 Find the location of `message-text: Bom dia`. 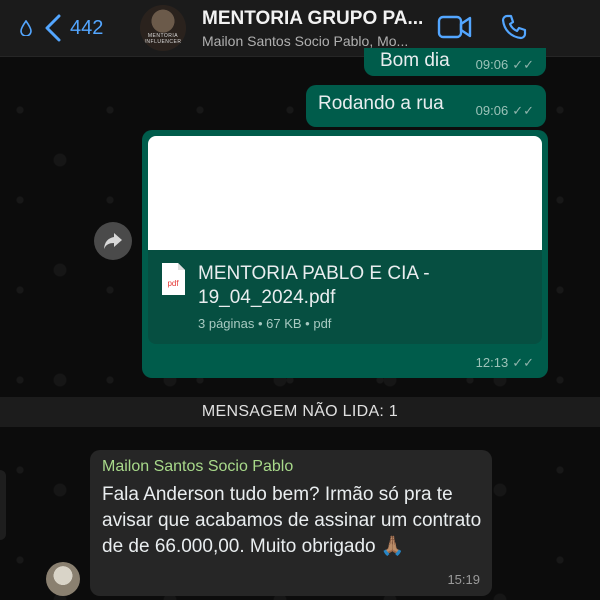

message-text: Bom dia is located at coordinates (415, 60).